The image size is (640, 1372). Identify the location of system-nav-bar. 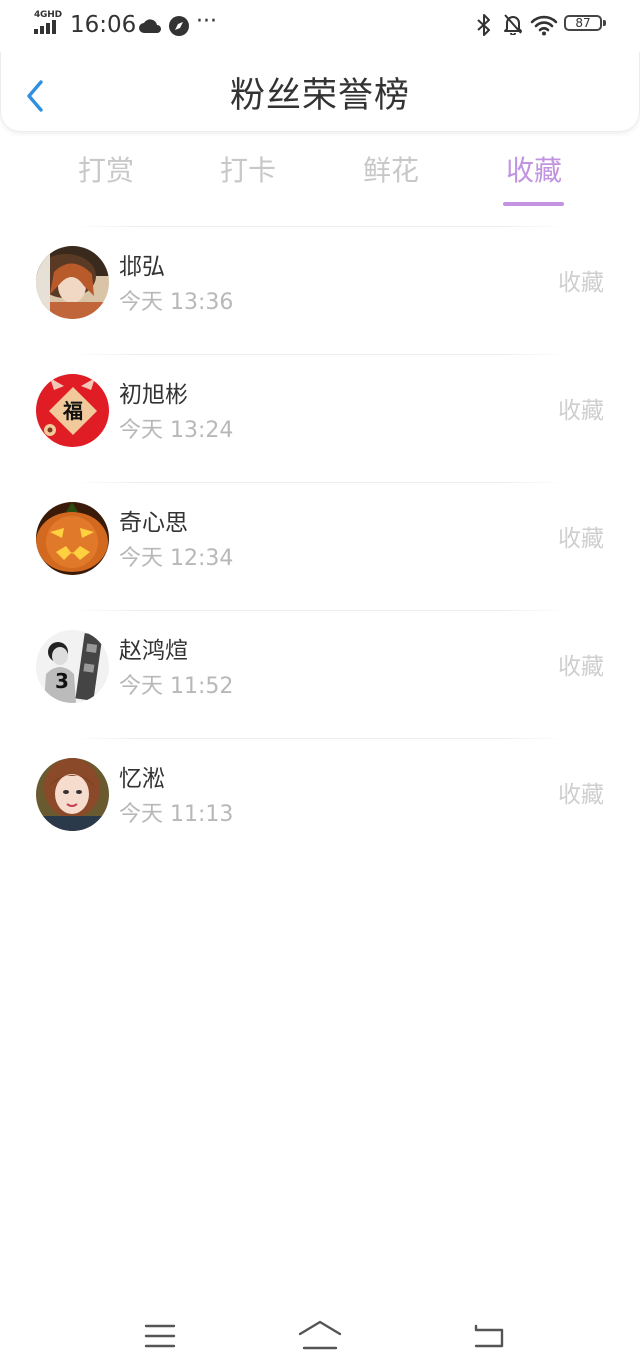
(320, 1336).